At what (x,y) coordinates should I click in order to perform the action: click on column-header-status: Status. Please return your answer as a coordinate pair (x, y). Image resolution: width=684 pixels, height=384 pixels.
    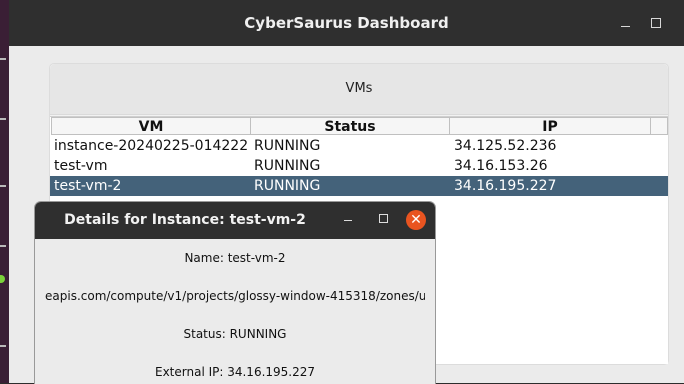
    Looking at the image, I should click on (350, 126).